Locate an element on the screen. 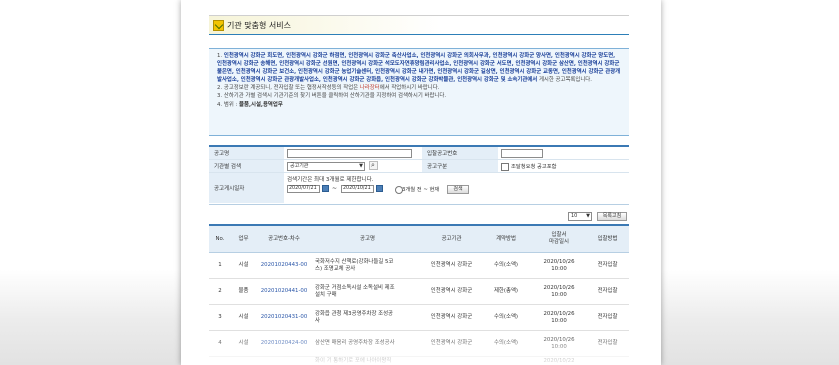 This screenshot has height=365, width=839. rows-per-page-value: 10 is located at coordinates (574, 216).